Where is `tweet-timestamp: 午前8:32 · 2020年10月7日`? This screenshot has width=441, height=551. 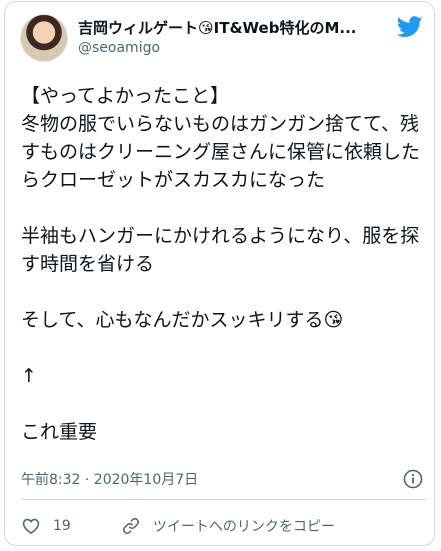
tweet-timestamp: 午前8:32 · 2020年10月7日 is located at coordinates (109, 479).